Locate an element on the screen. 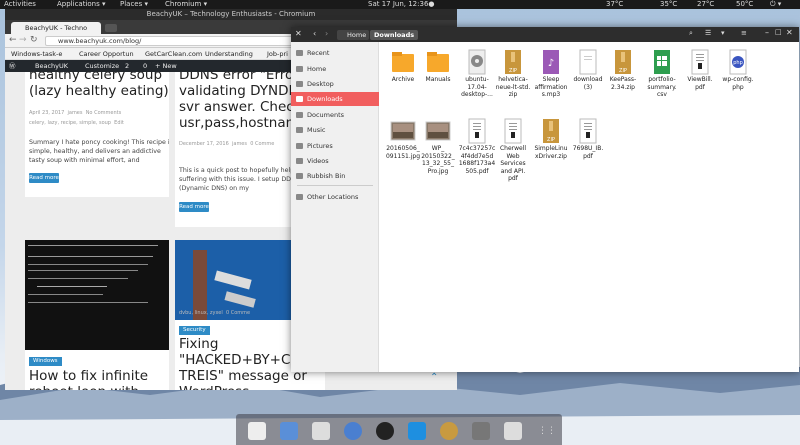  sidebar-item-label: Other Locations is located at coordinates (333, 197).